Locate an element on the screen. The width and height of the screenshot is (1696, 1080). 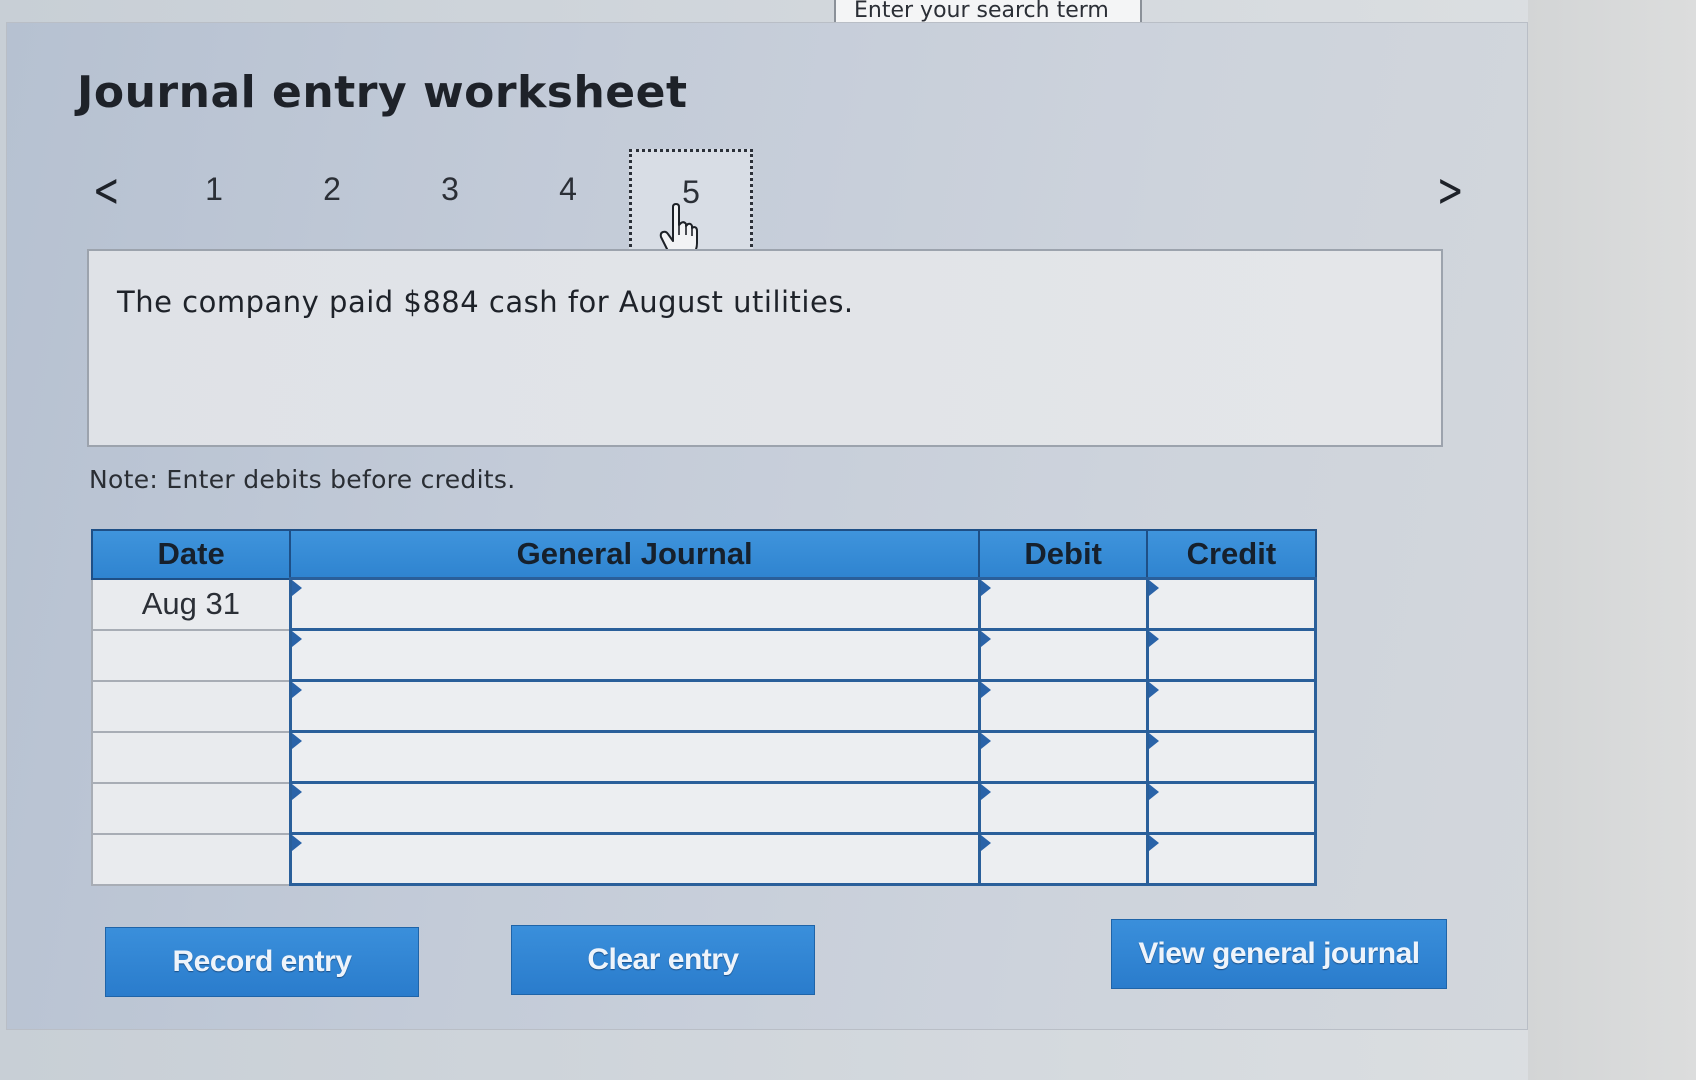
record-entry-button: Record entry is located at coordinates (262, 962).